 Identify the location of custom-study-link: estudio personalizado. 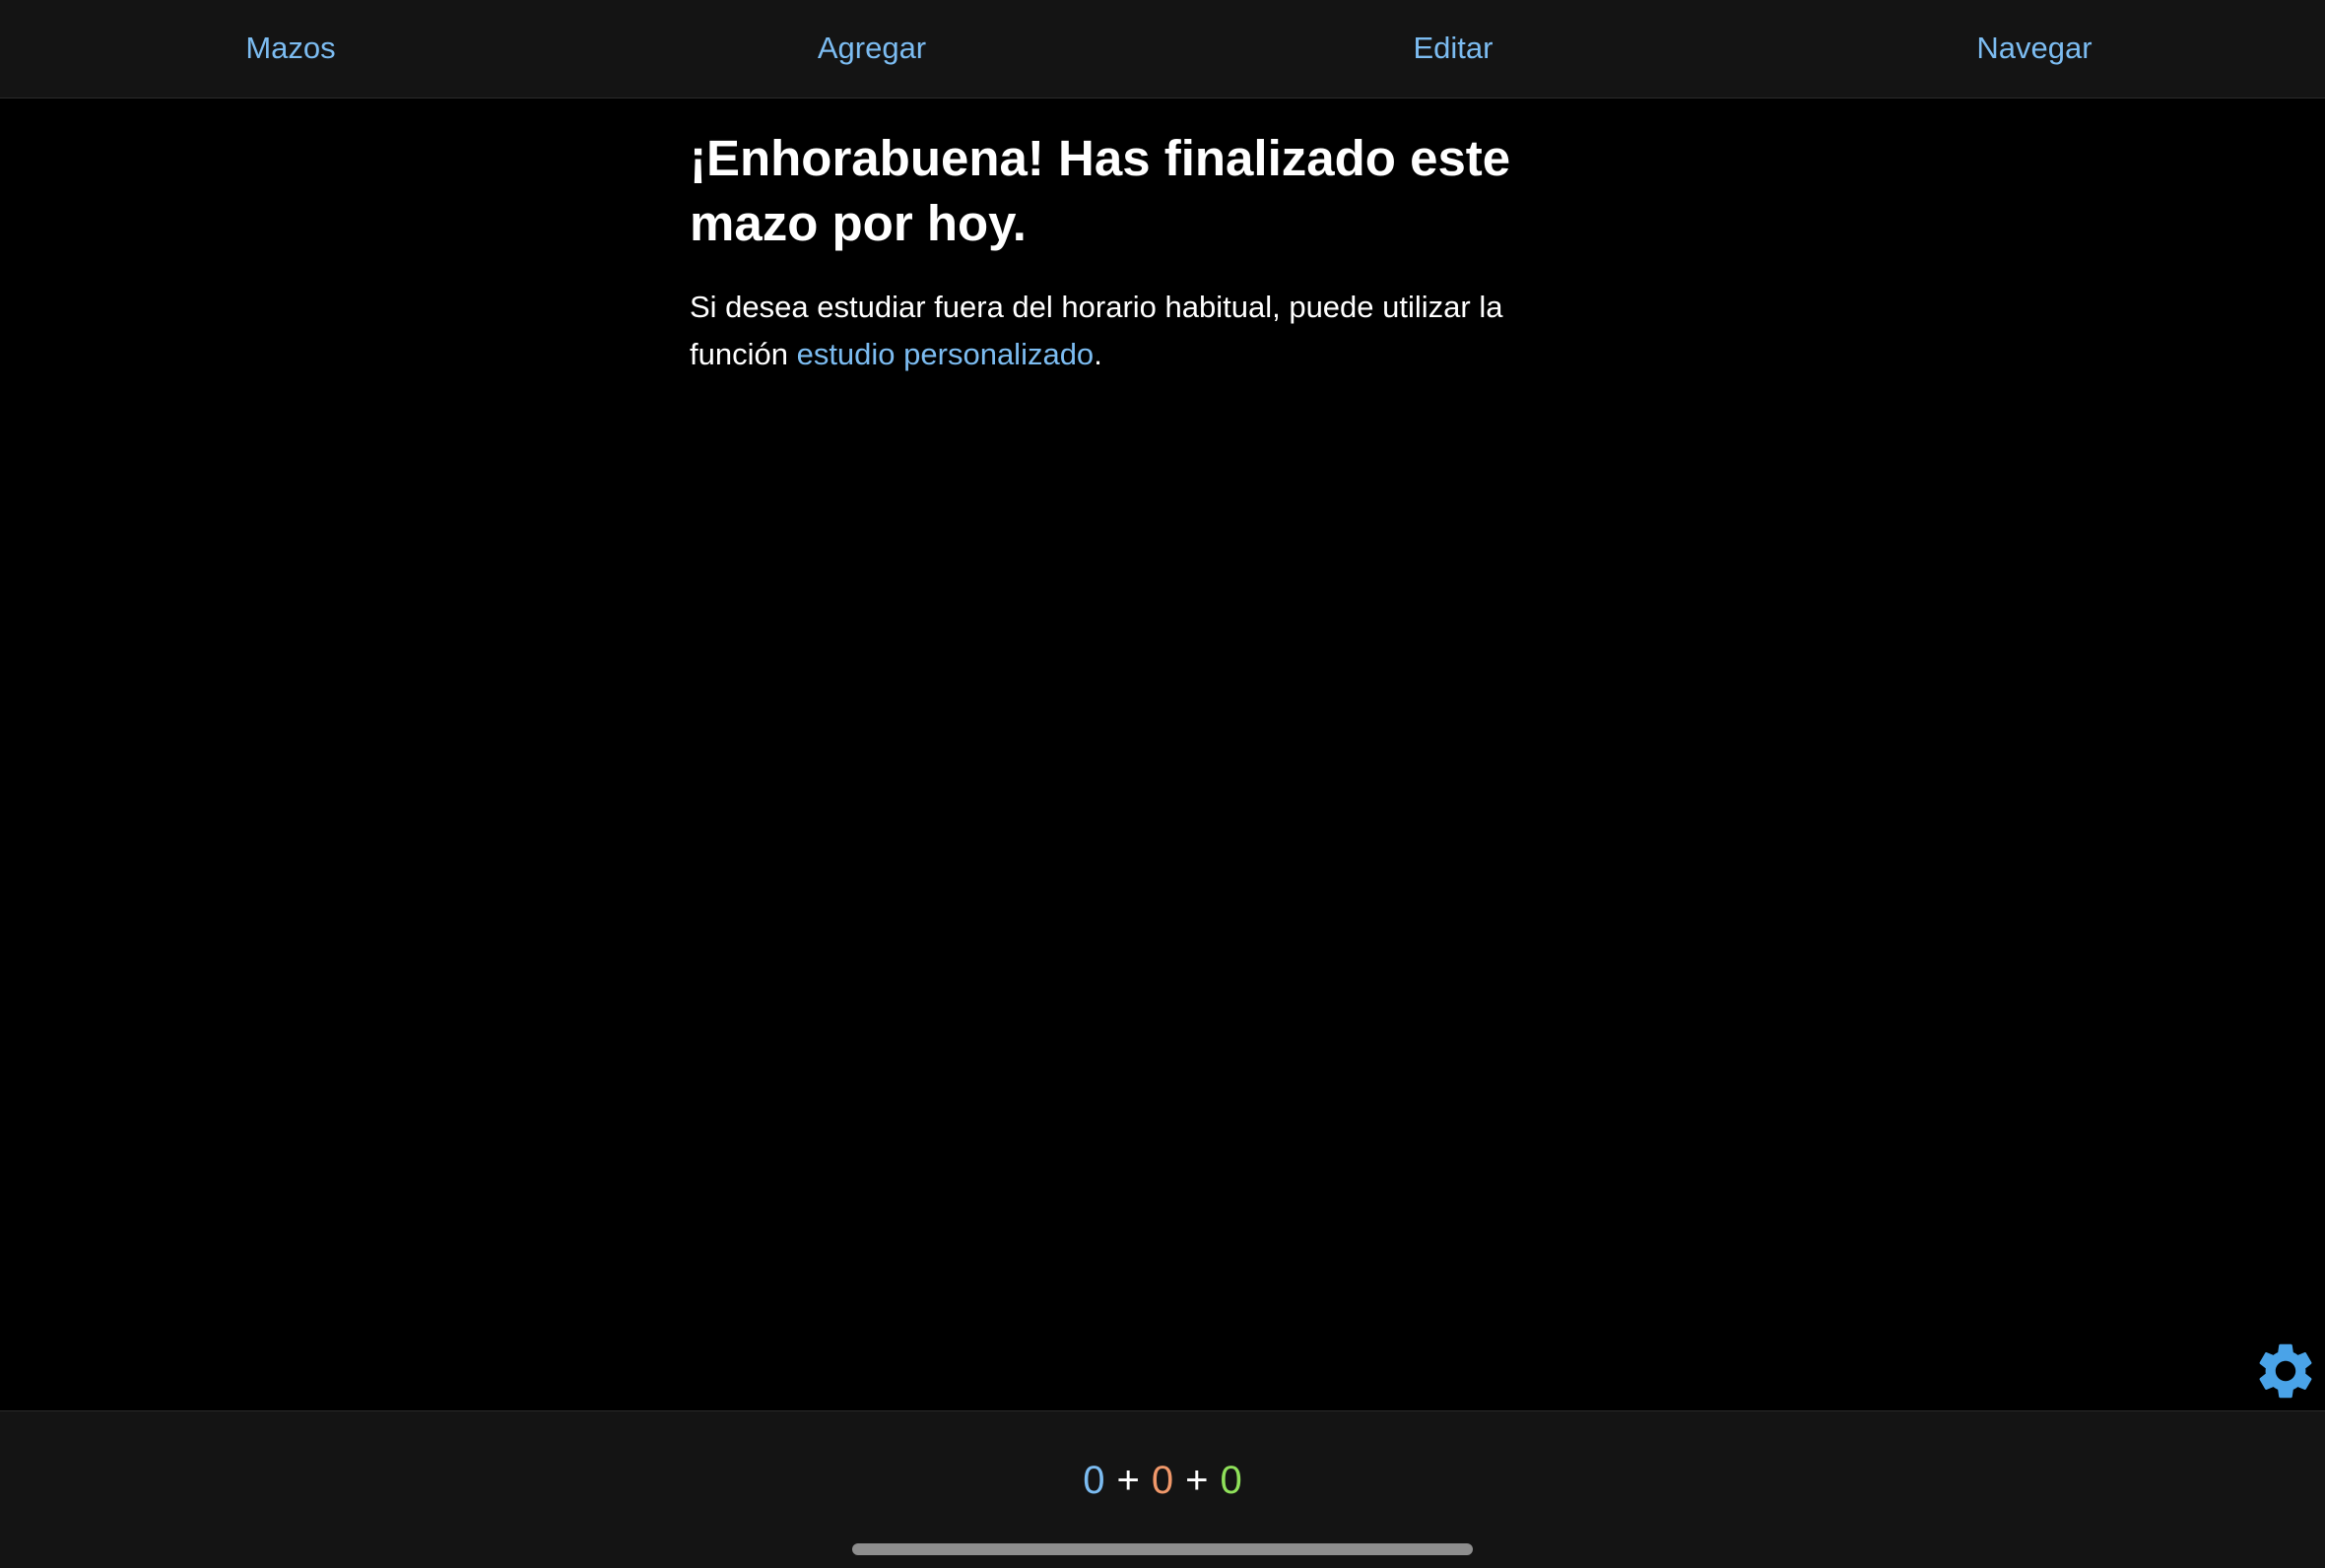
(946, 354).